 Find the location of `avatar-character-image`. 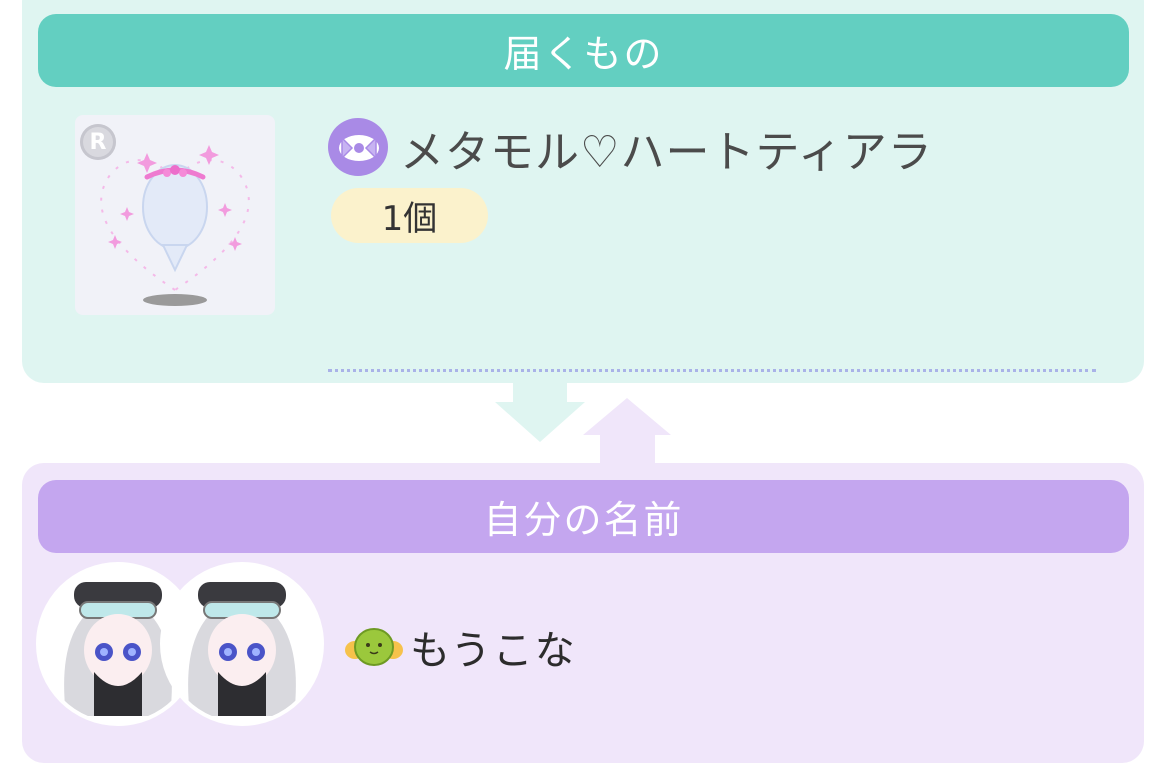

avatar-character-image is located at coordinates (242, 649).